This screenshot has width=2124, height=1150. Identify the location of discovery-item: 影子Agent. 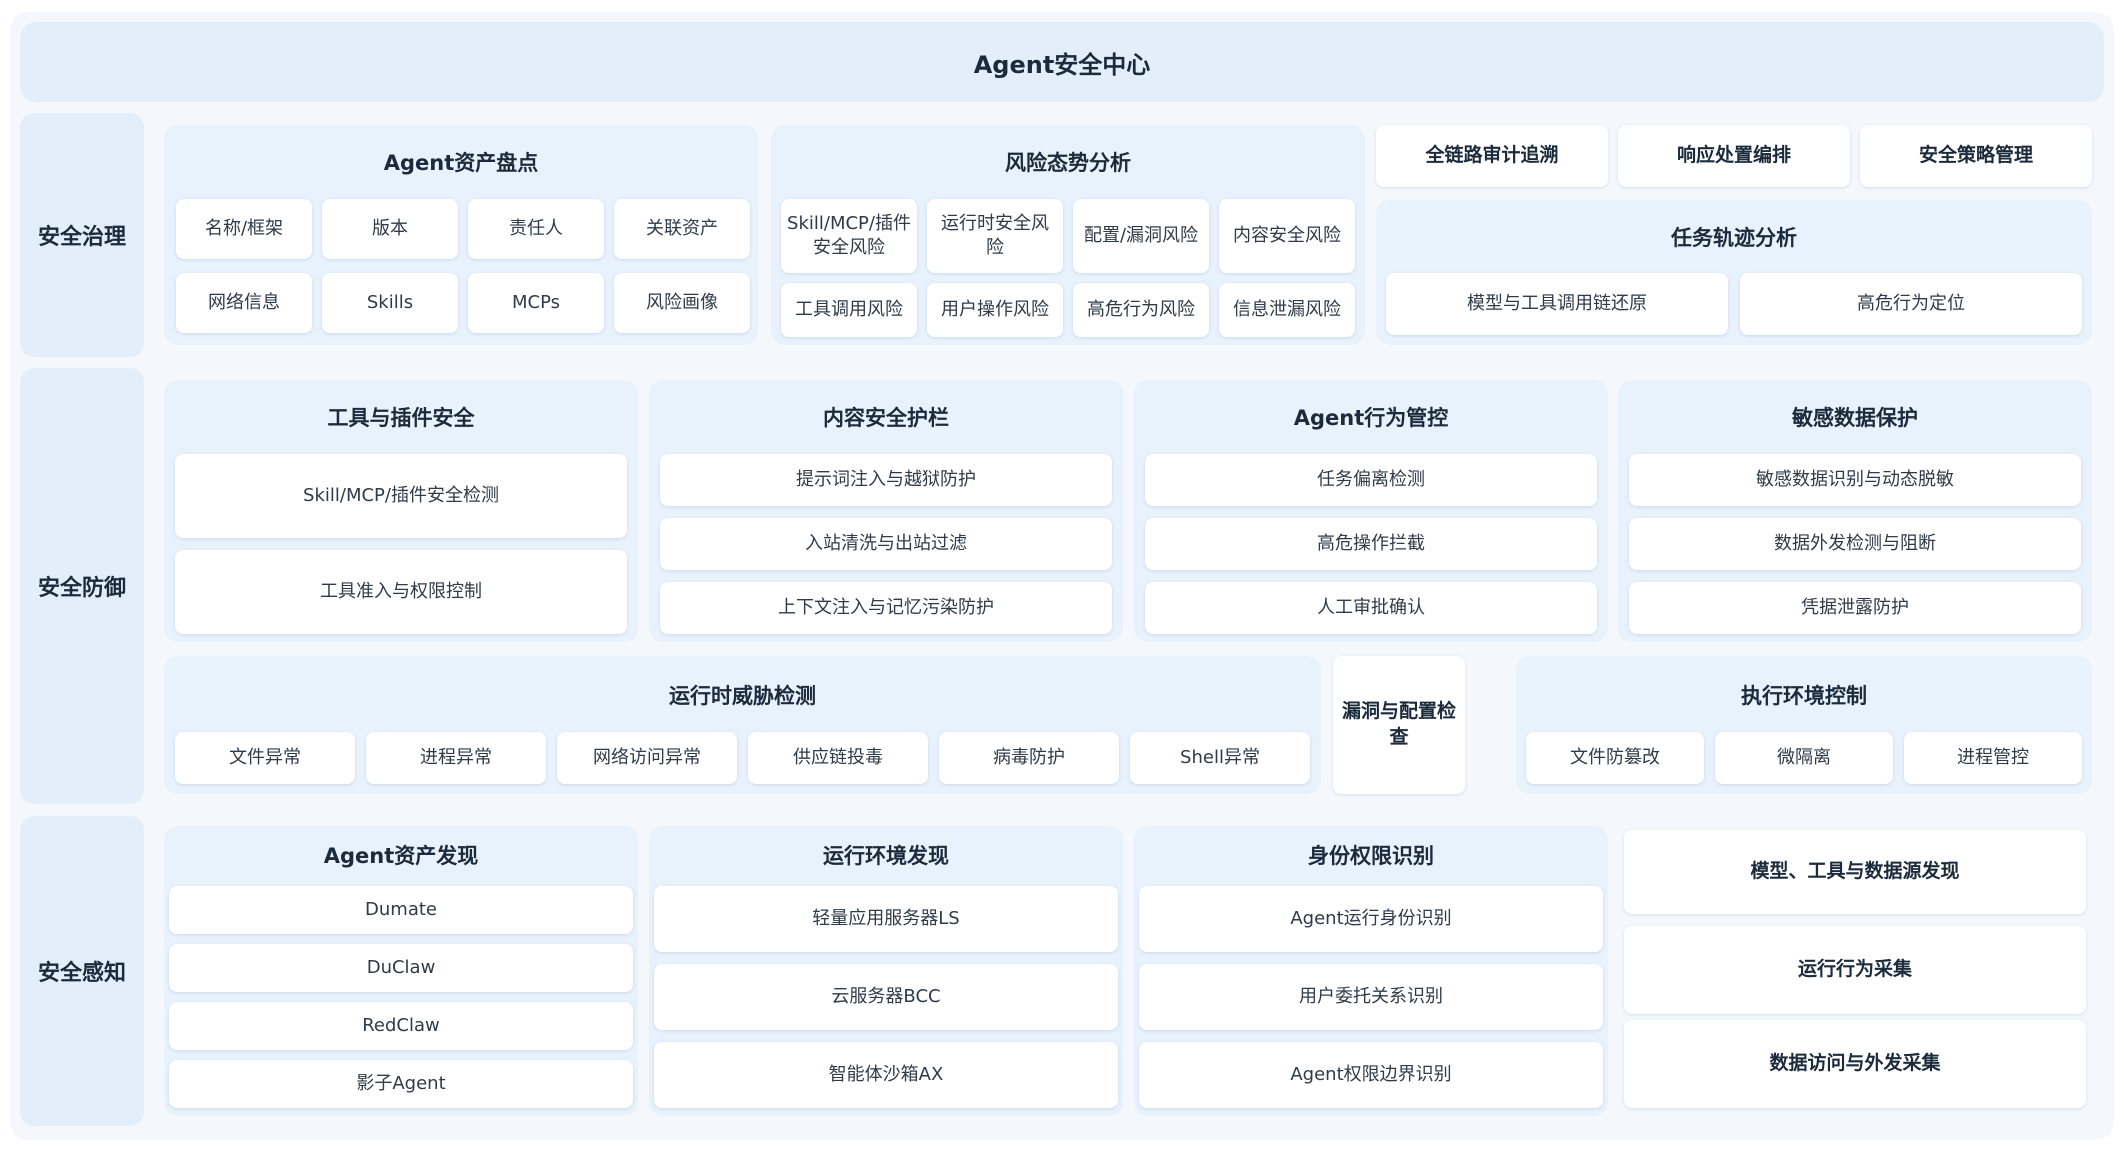
(401, 1084).